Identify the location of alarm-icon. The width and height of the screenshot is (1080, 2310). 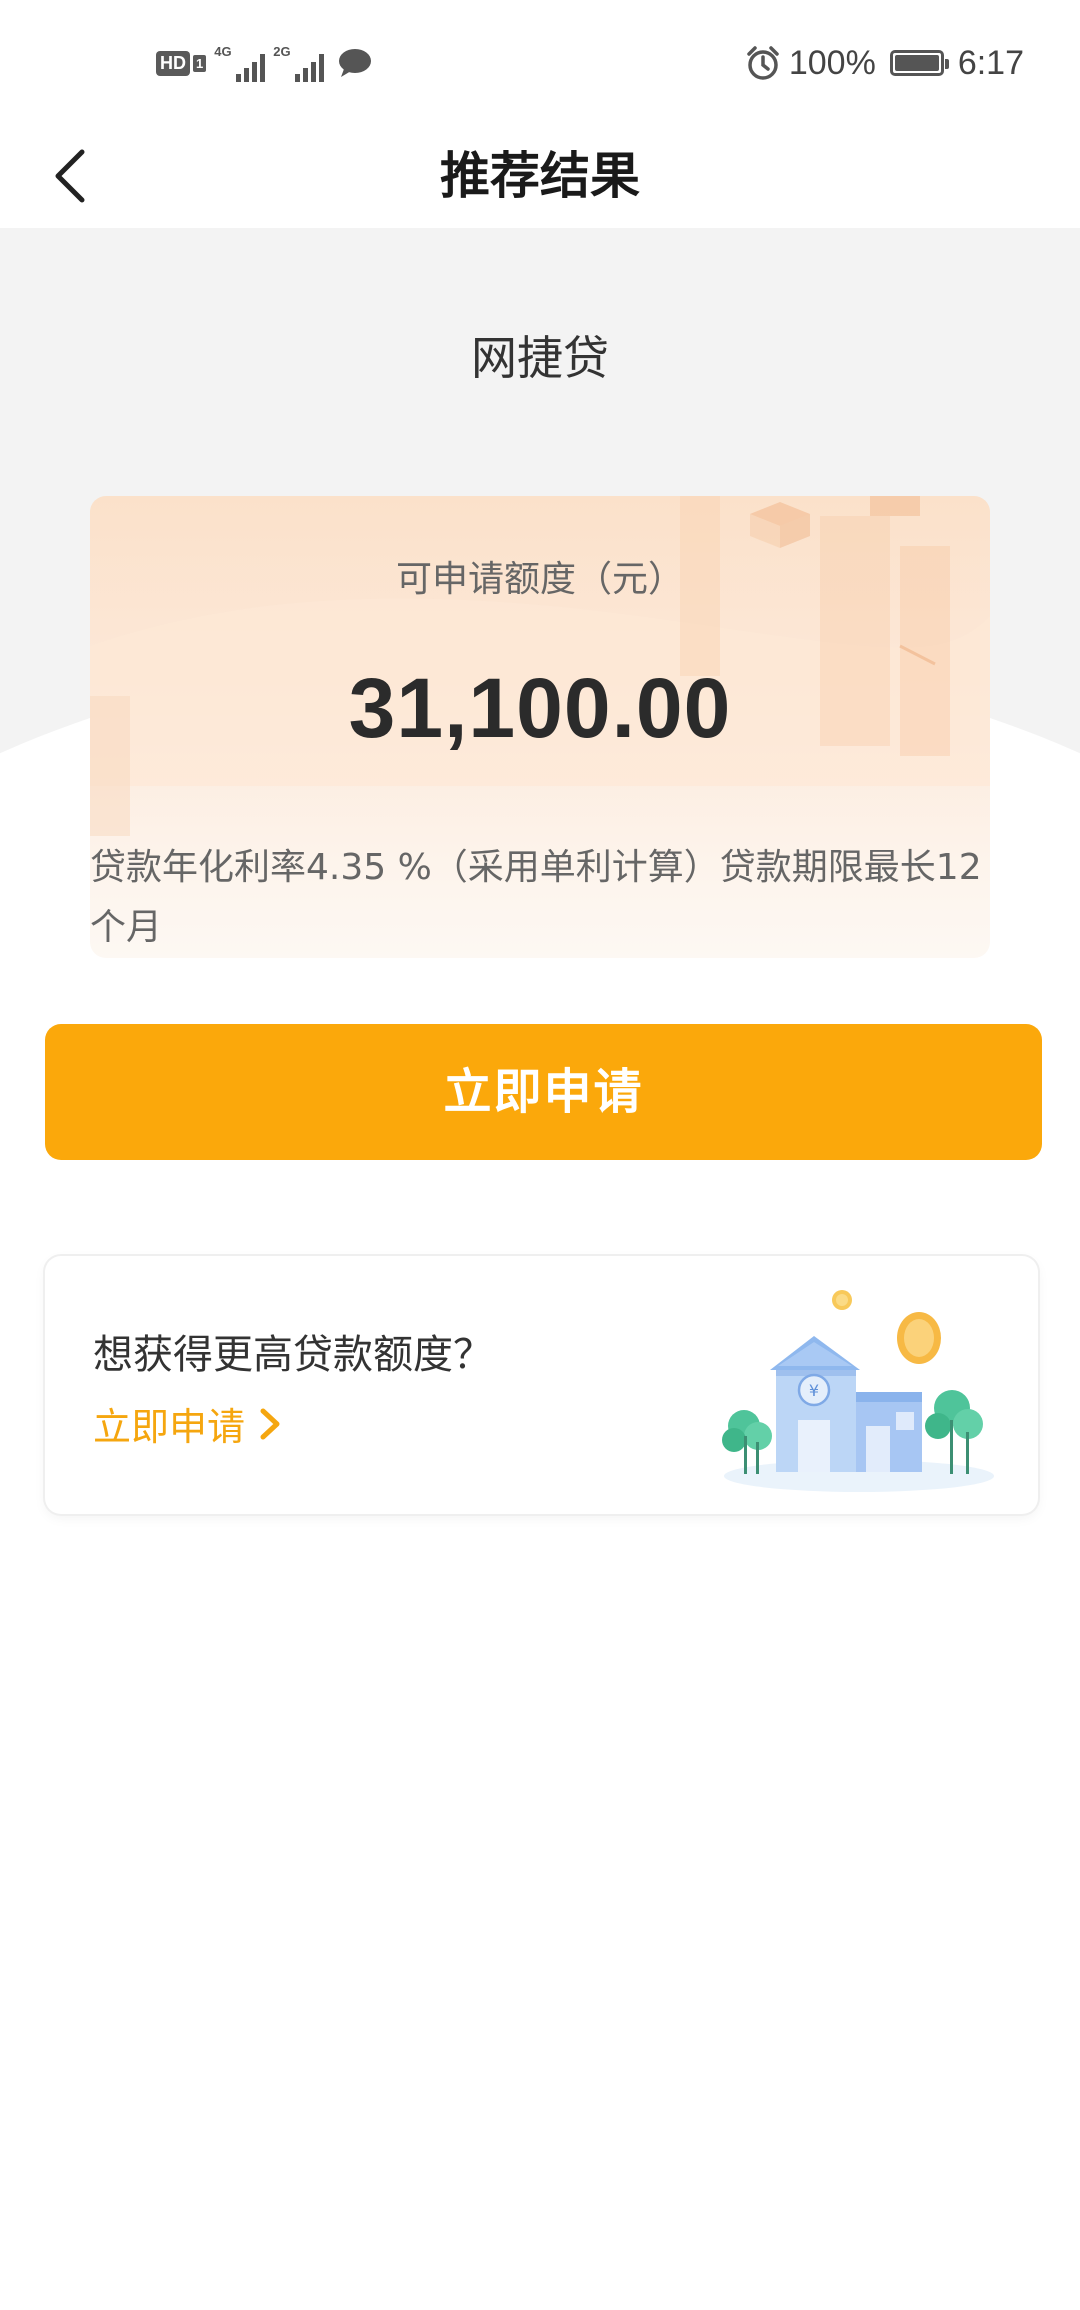
(763, 63).